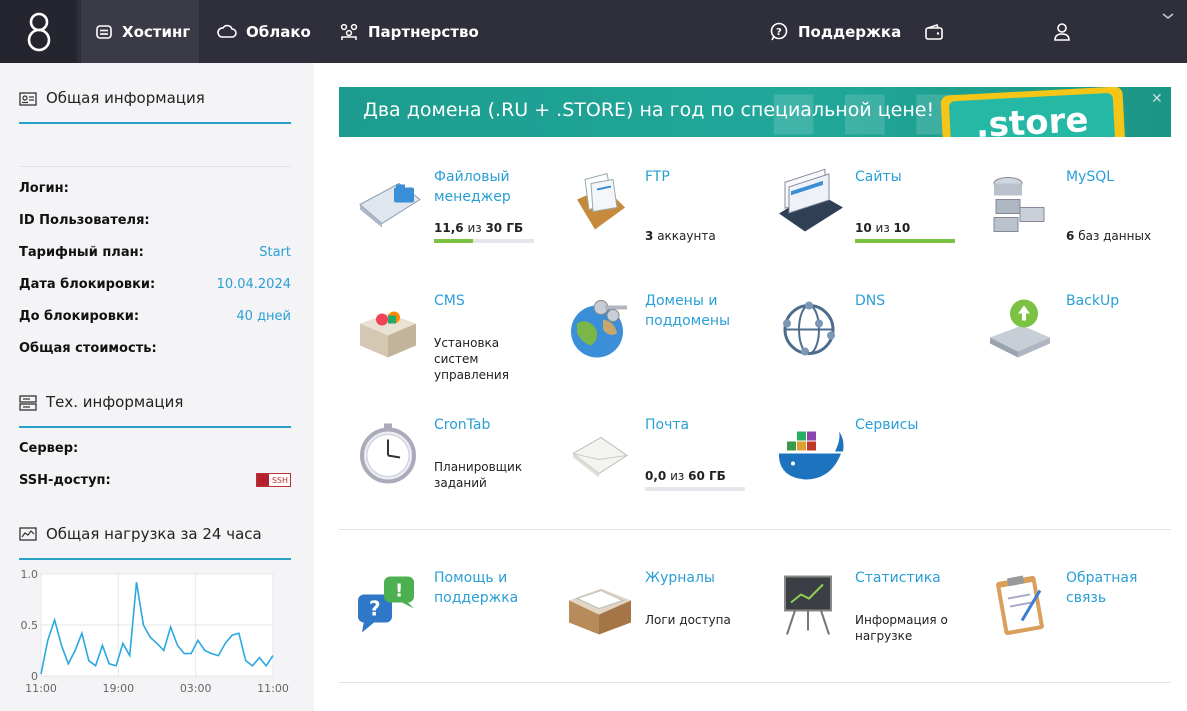  I want to click on service-tile: MySQL 6 баз данных, so click(1076, 222).